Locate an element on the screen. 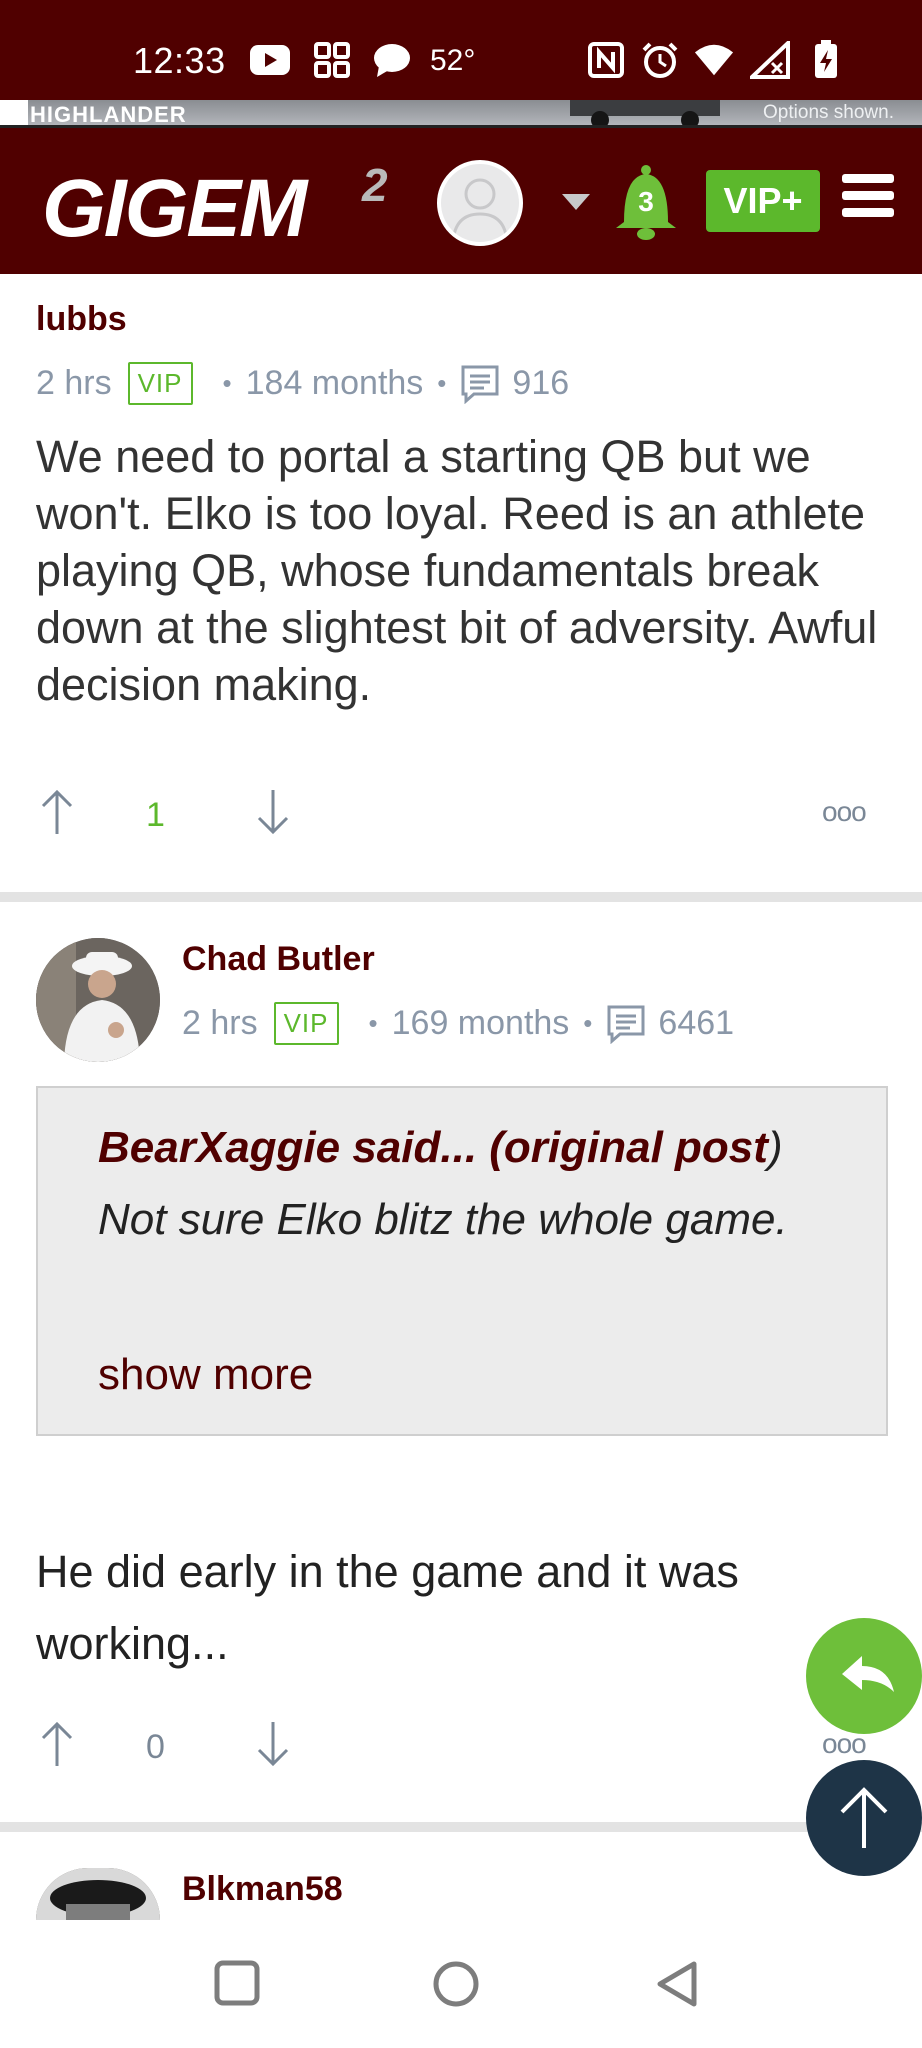 The height and width of the screenshot is (2048, 922). quote-author-link: BearXaggie said... (original post is located at coordinates (433, 1147).